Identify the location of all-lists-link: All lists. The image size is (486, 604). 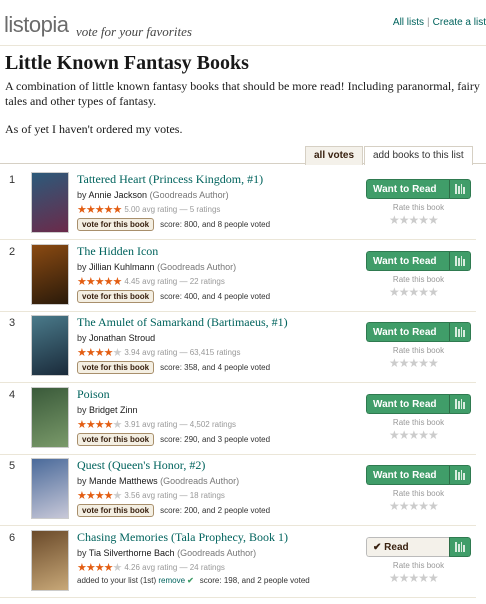
(408, 22).